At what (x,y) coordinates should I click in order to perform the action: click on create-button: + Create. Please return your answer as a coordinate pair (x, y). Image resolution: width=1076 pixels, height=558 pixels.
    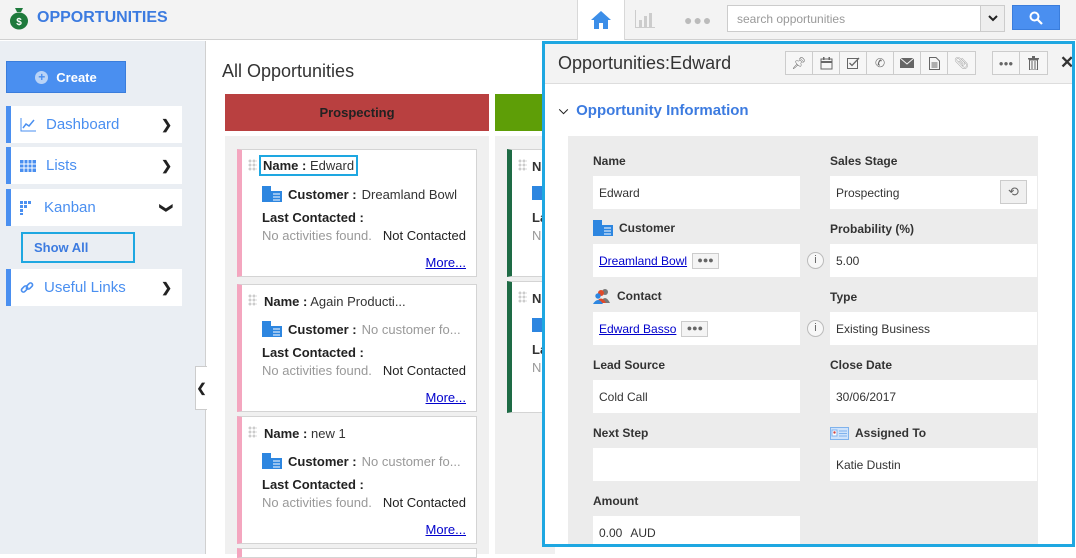
    Looking at the image, I should click on (66, 77).